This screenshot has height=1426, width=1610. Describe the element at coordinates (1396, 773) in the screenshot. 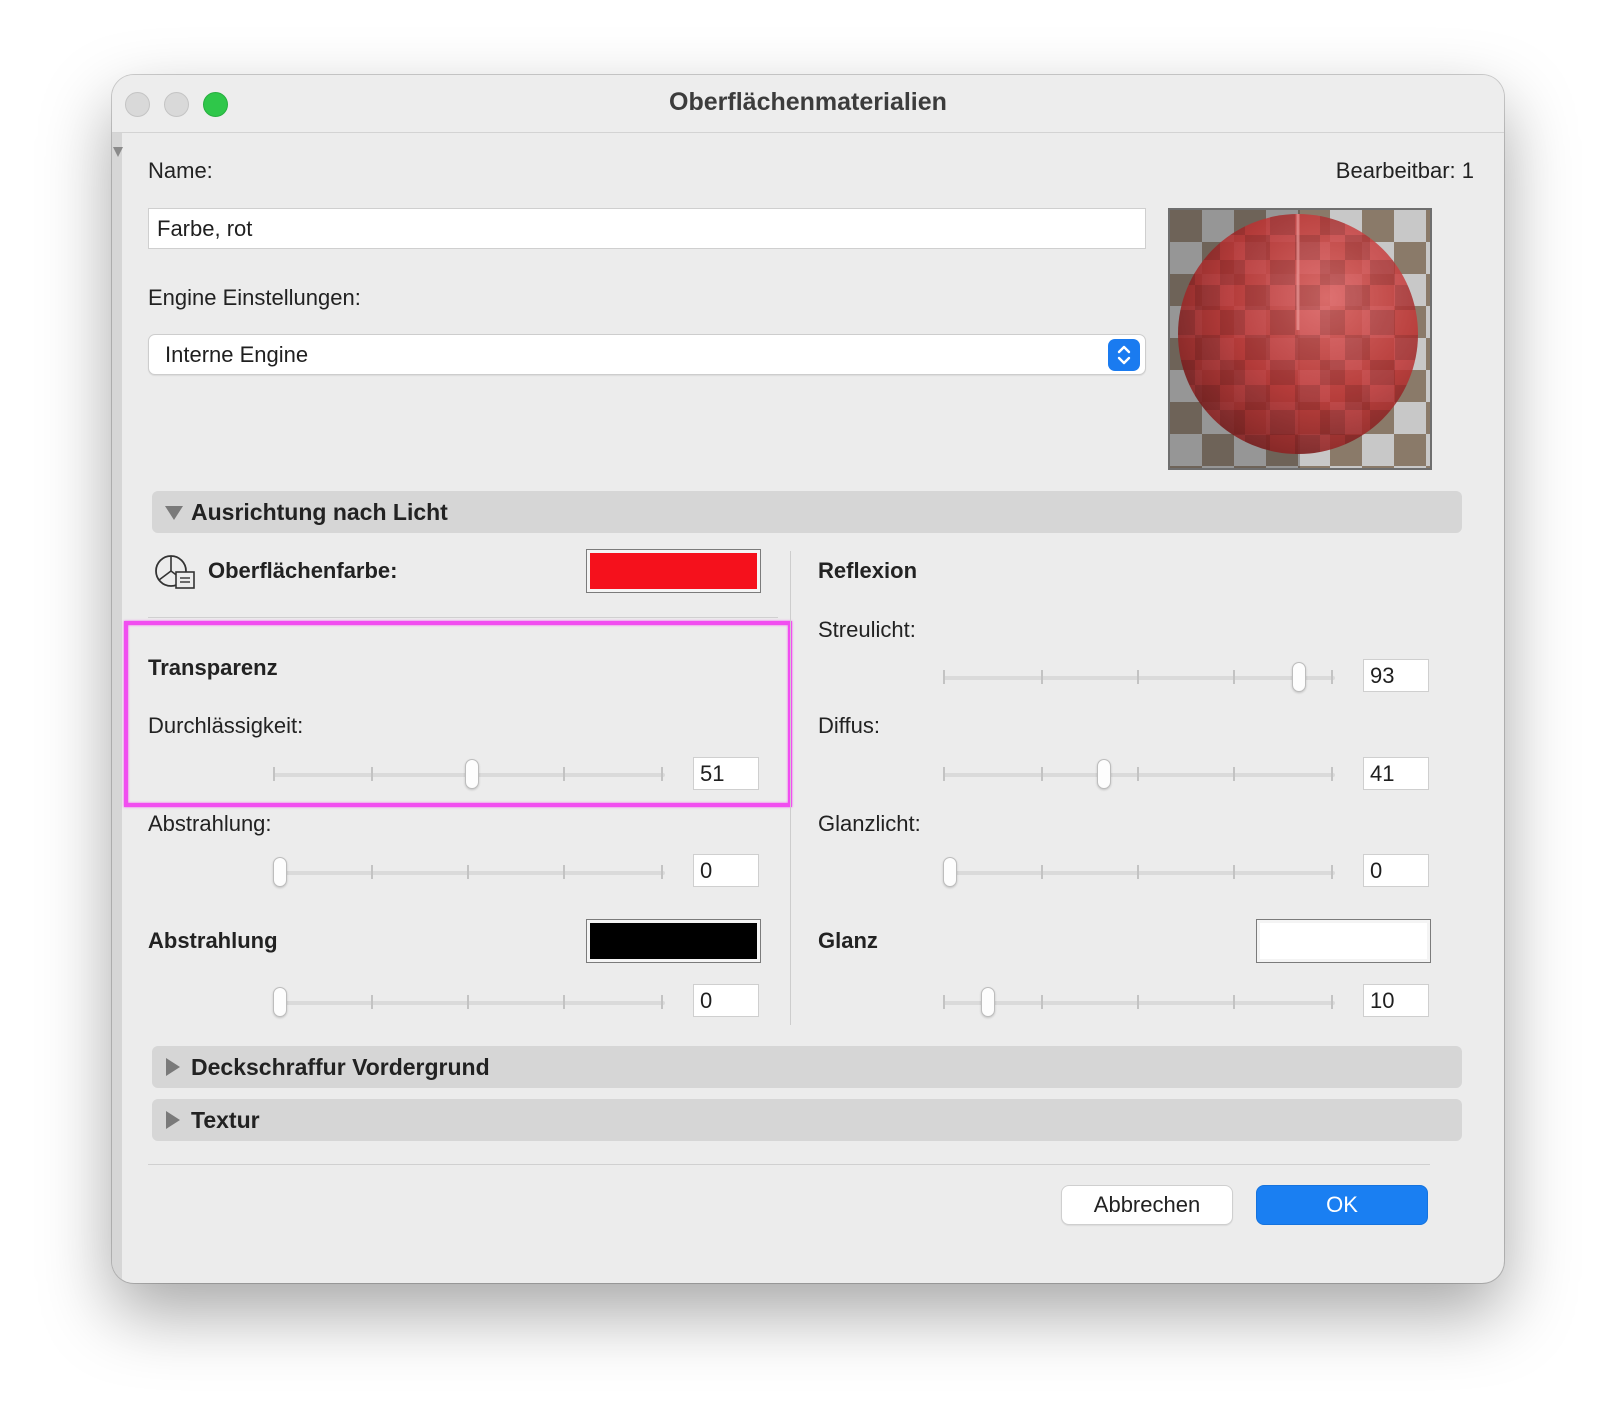

I see `diffuse-input: 41` at that location.